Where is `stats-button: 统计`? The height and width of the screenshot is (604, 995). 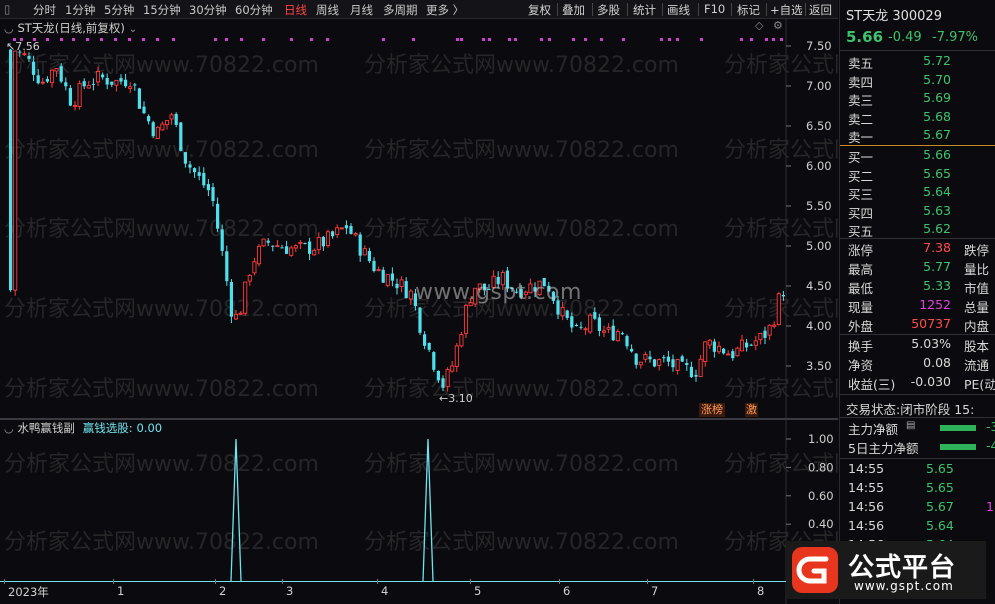 stats-button: 统计 is located at coordinates (644, 10).